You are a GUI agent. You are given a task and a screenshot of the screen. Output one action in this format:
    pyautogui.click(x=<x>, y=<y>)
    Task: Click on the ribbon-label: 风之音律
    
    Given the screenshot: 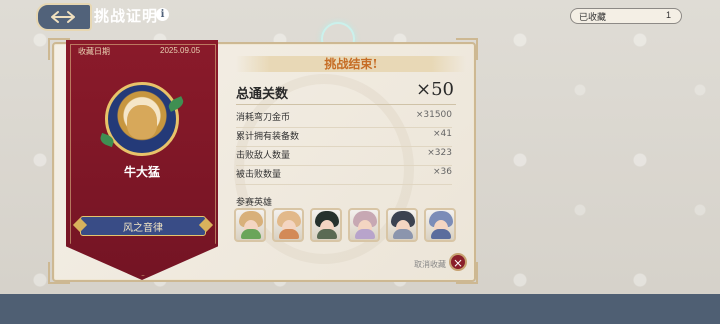 What is the action you would take?
    pyautogui.click(x=143, y=226)
    